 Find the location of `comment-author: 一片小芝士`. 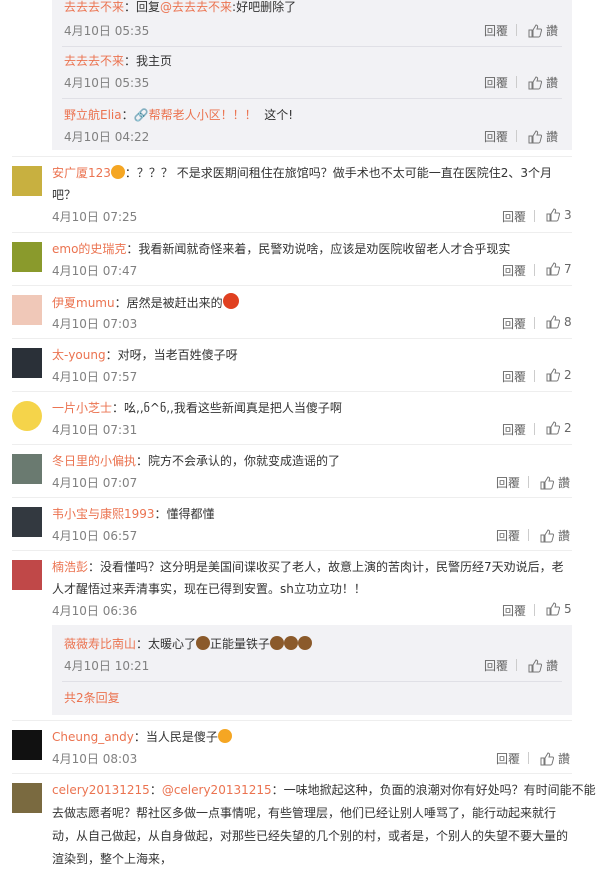

comment-author: 一片小芝士 is located at coordinates (82, 408).